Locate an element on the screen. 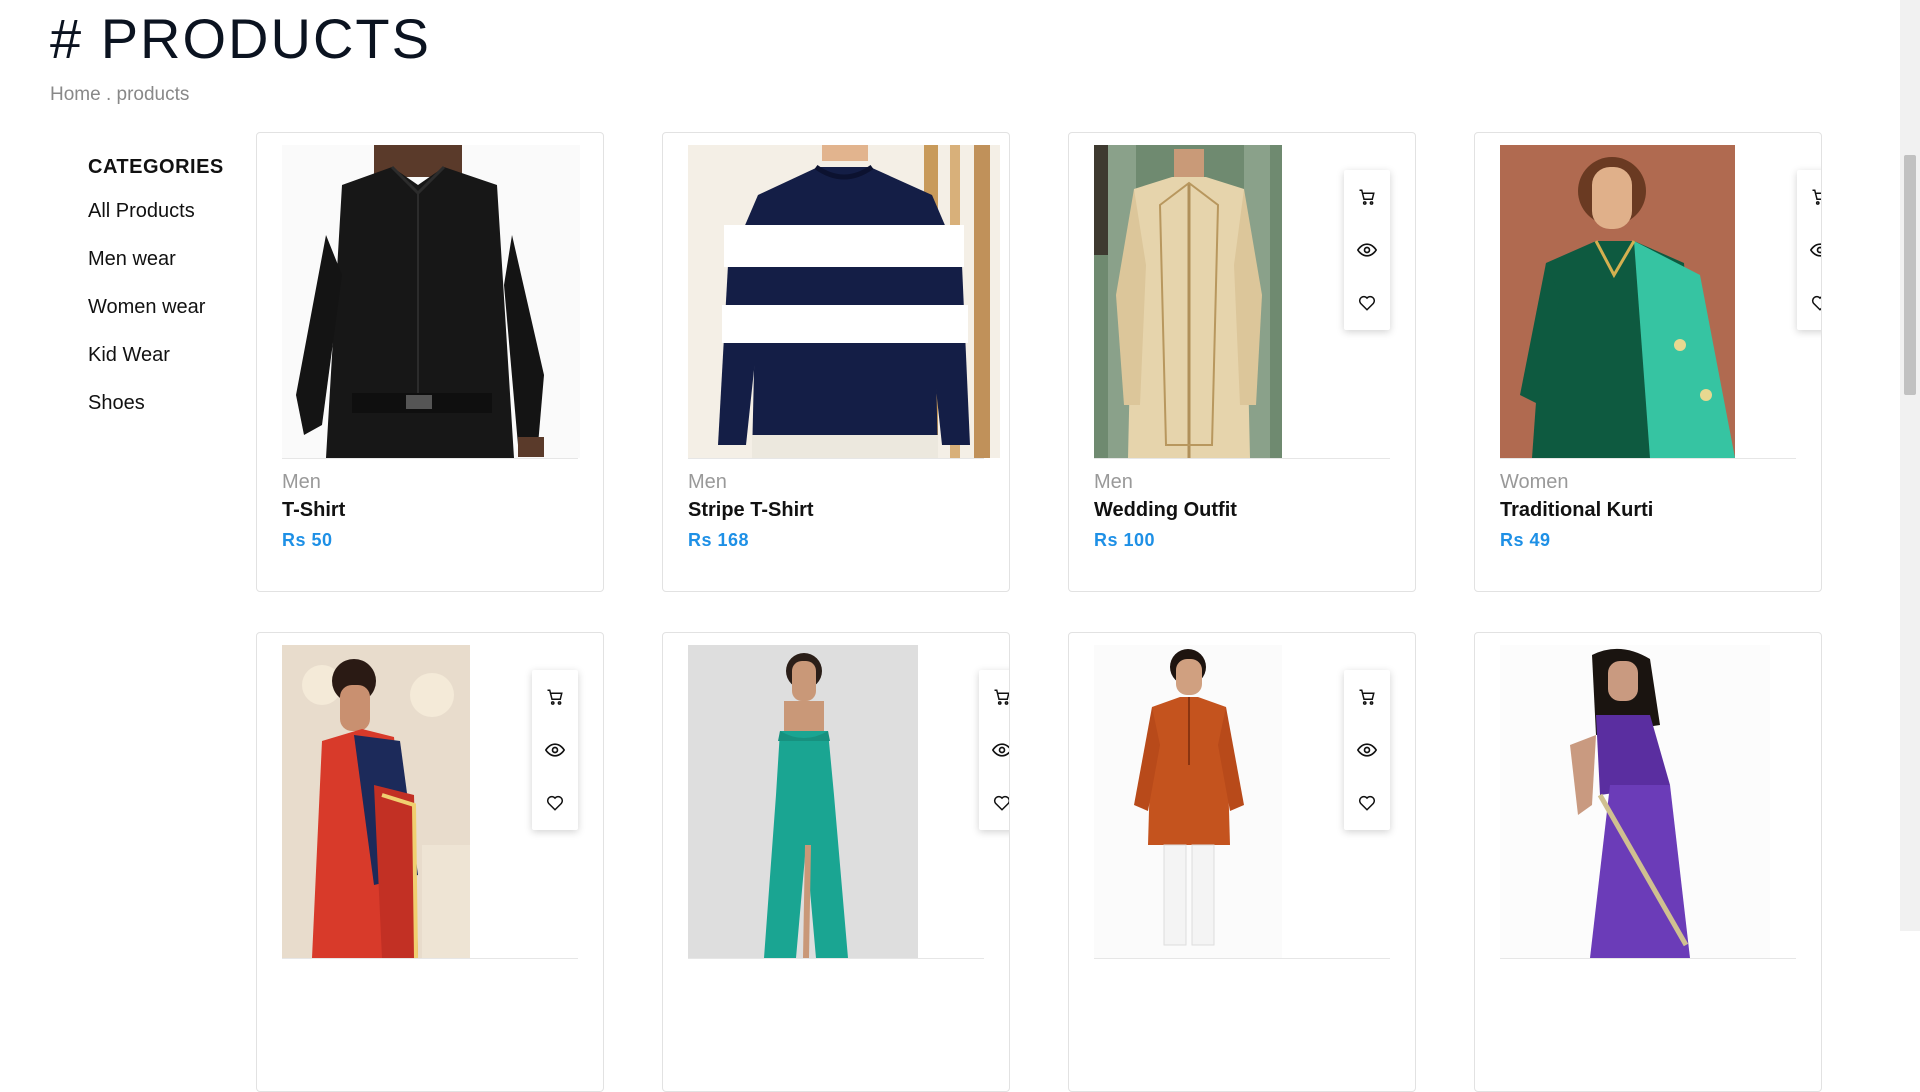 This screenshot has height=1092, width=1920. product-image-traditional-kurti is located at coordinates (1617, 301).